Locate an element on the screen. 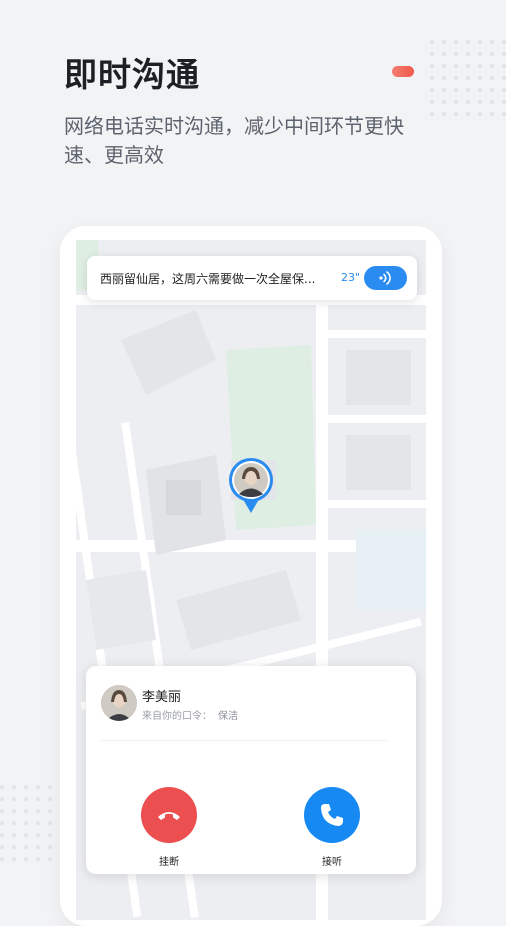 This screenshot has height=926, width=506. answer-button is located at coordinates (332, 815).